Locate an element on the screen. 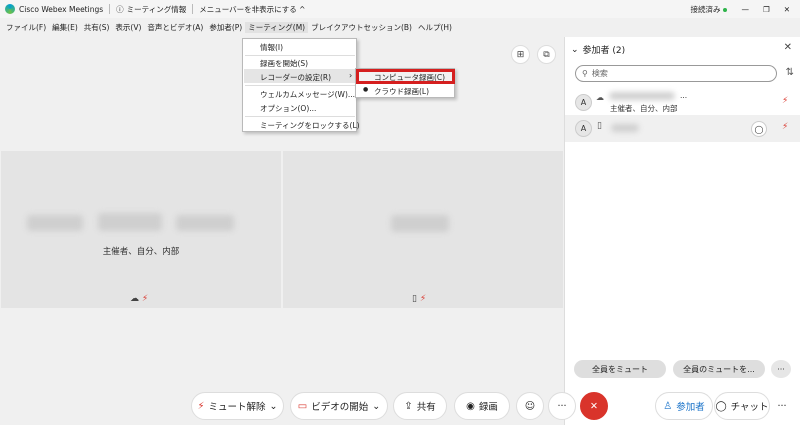 Image resolution: width=800 pixels, height=425 pixels. reactions-button: ☺ is located at coordinates (530, 406).